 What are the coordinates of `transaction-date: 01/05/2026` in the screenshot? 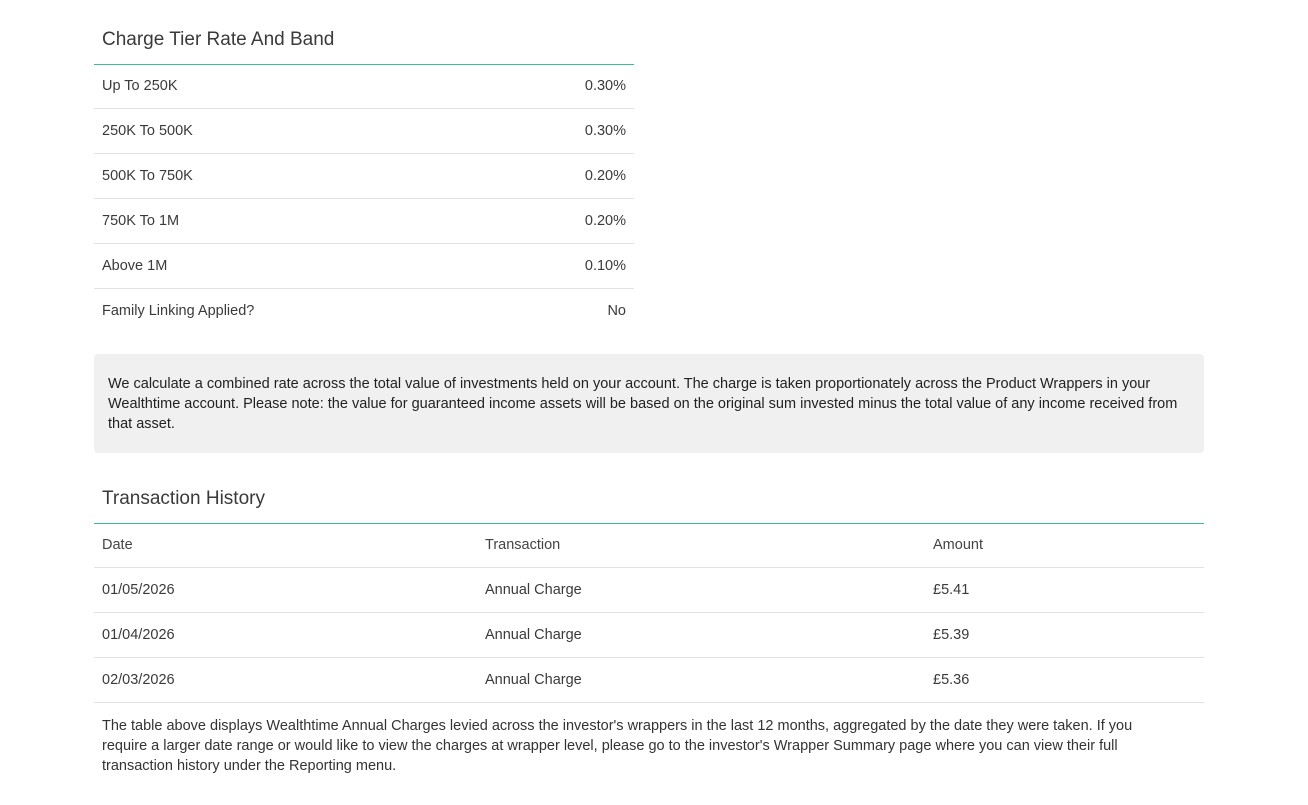 It's located at (138, 590).